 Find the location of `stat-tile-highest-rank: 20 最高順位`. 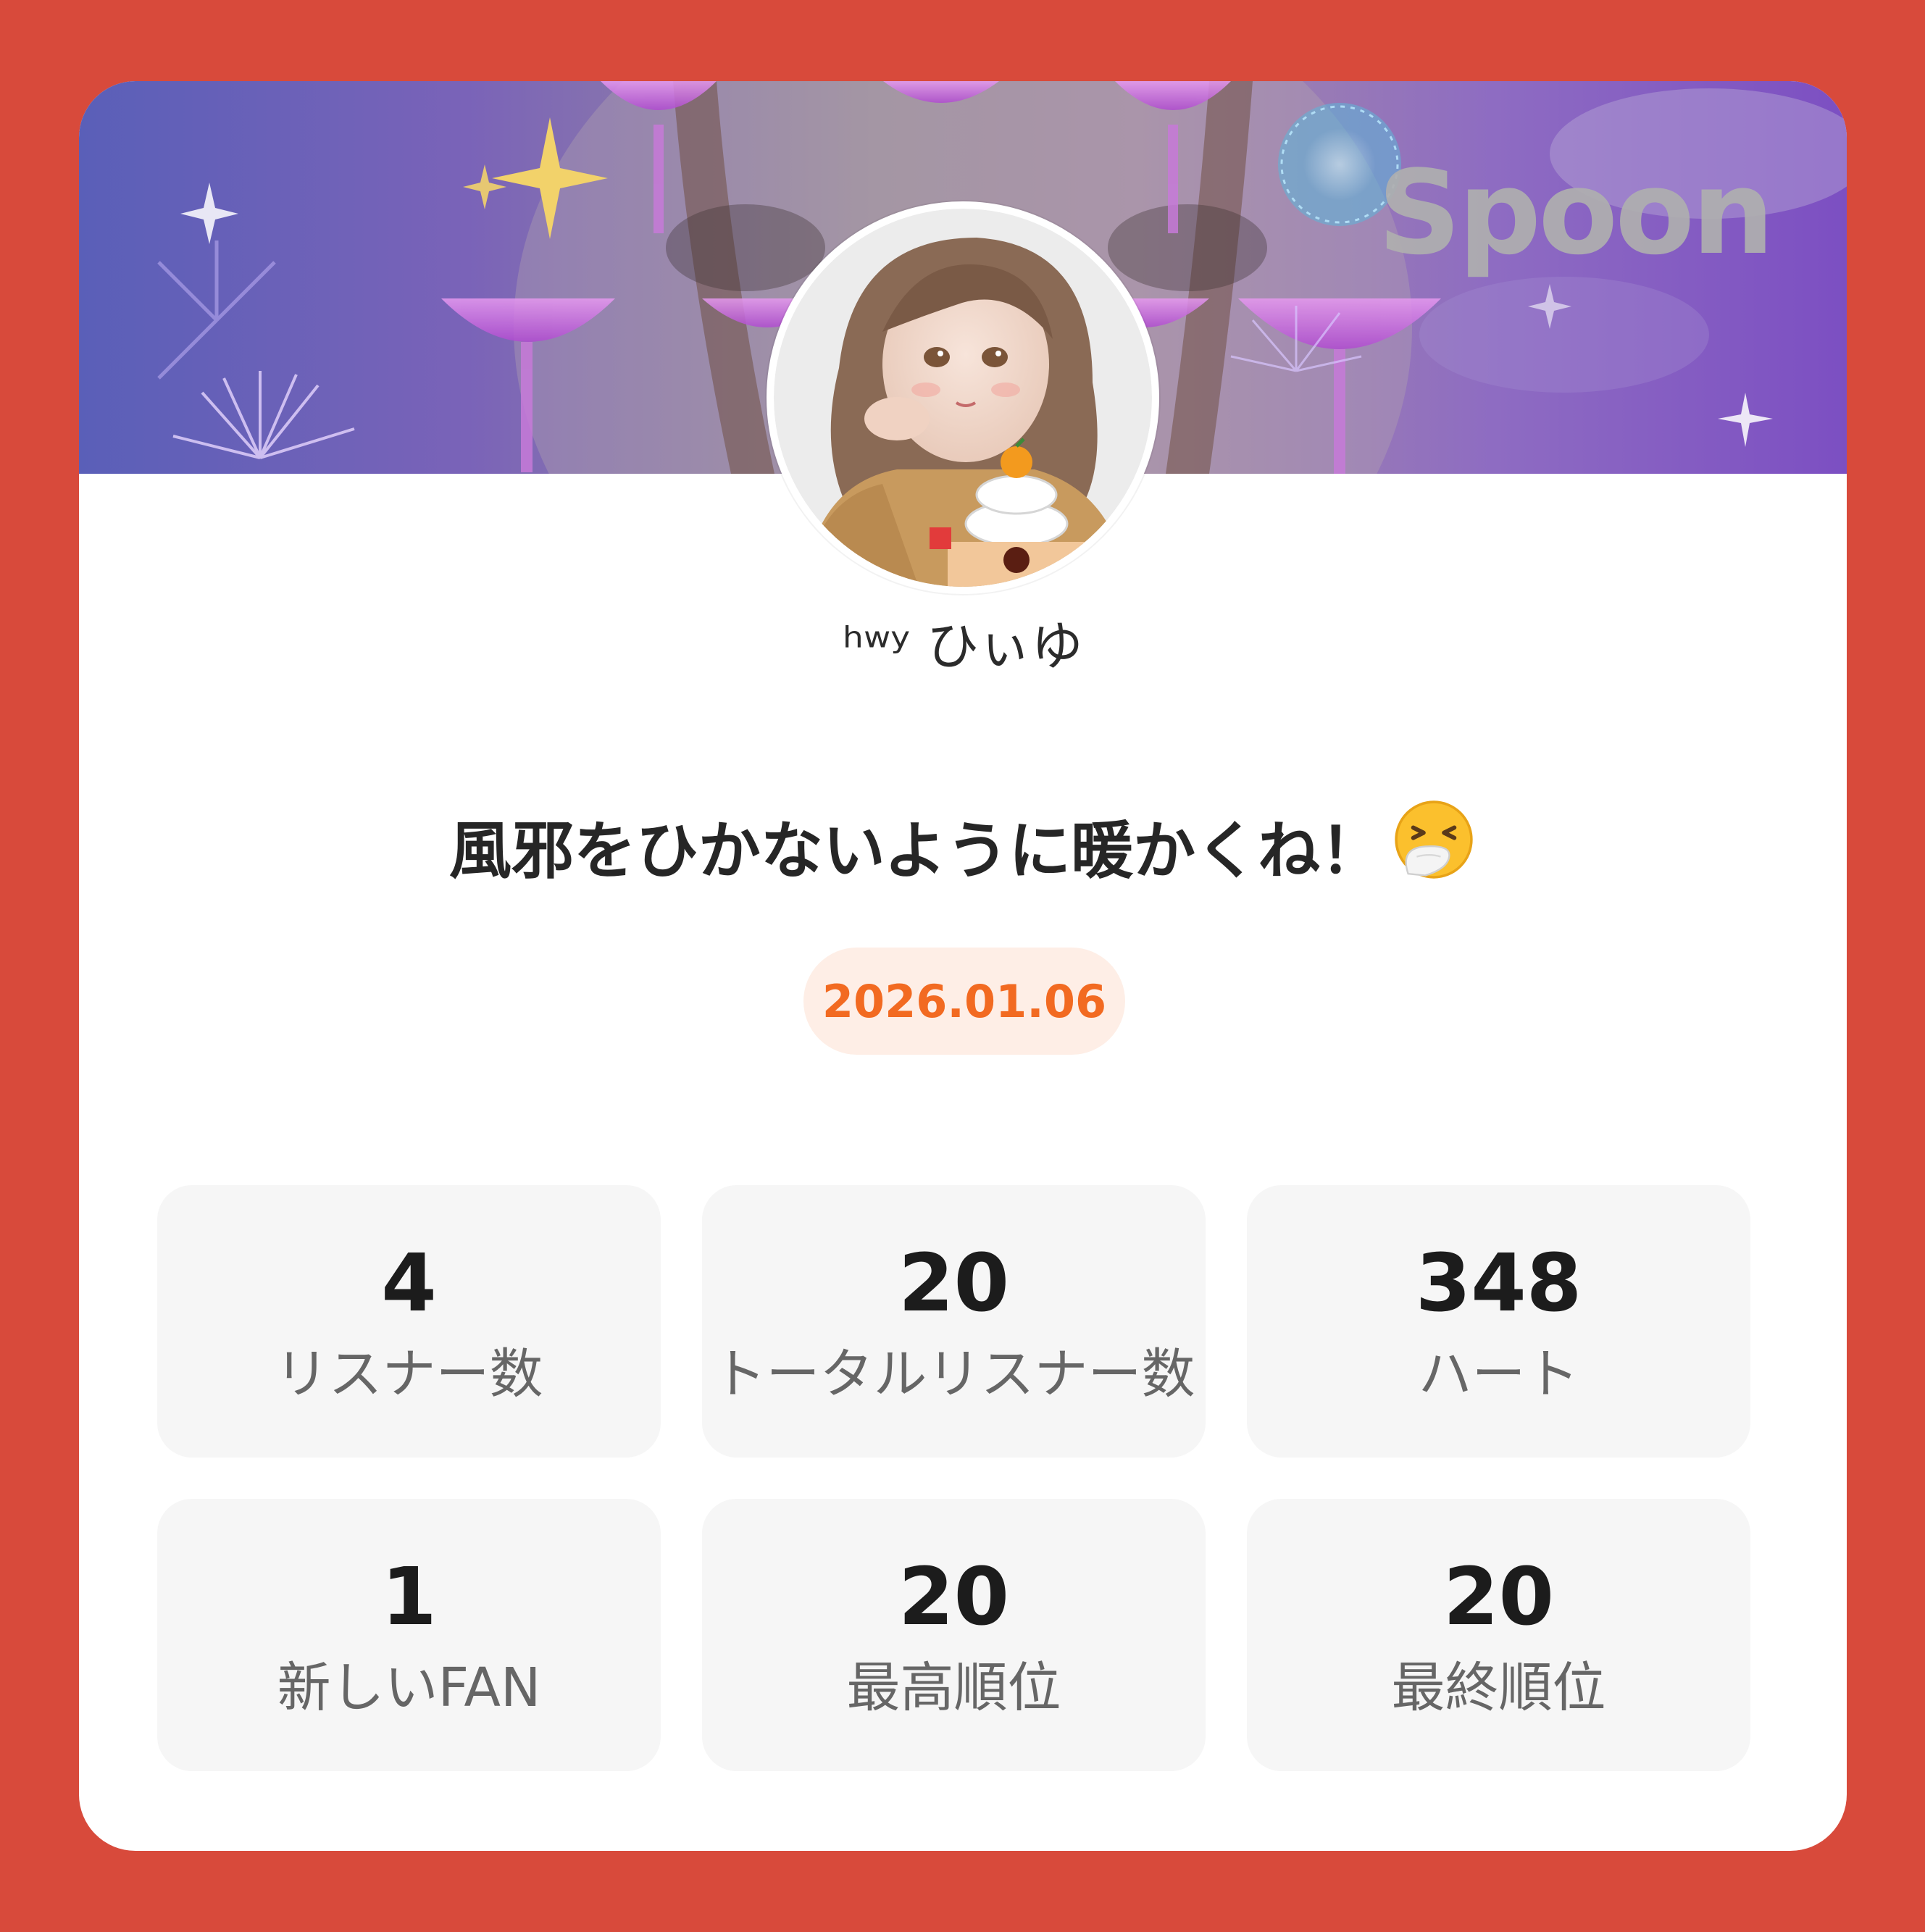

stat-tile-highest-rank: 20 最高順位 is located at coordinates (954, 1635).